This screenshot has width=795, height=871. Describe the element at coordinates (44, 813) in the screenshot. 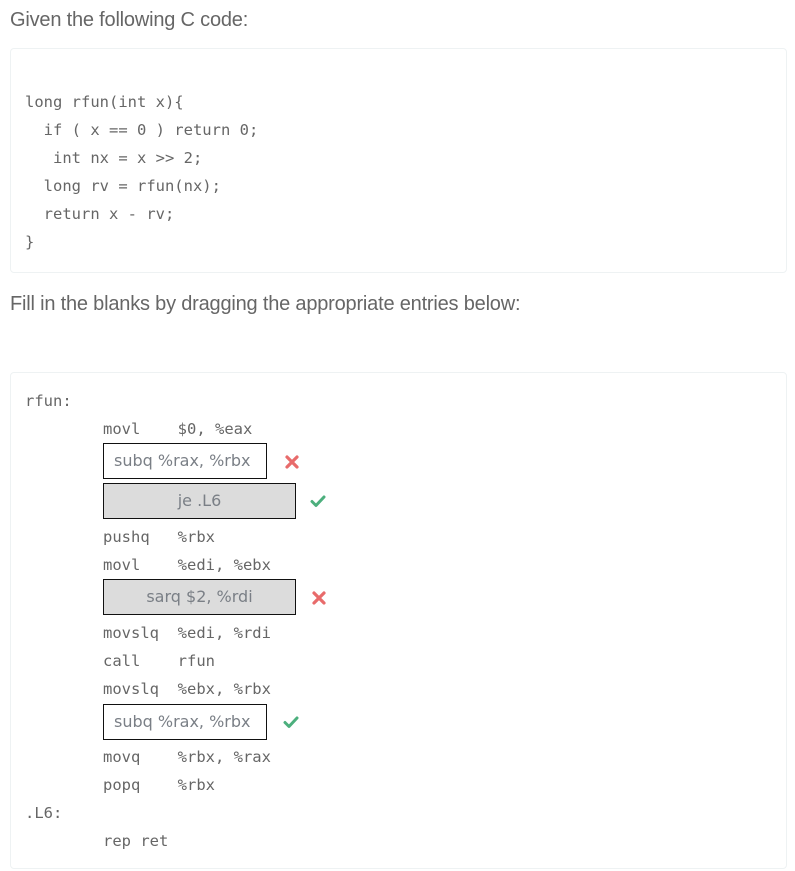

I see `label-l6: .L6:` at that location.